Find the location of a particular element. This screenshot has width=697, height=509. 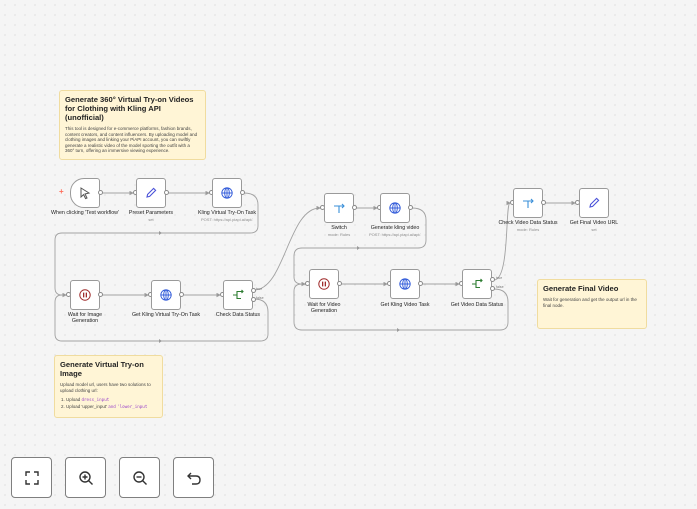

undo-icon is located at coordinates (193, 478).